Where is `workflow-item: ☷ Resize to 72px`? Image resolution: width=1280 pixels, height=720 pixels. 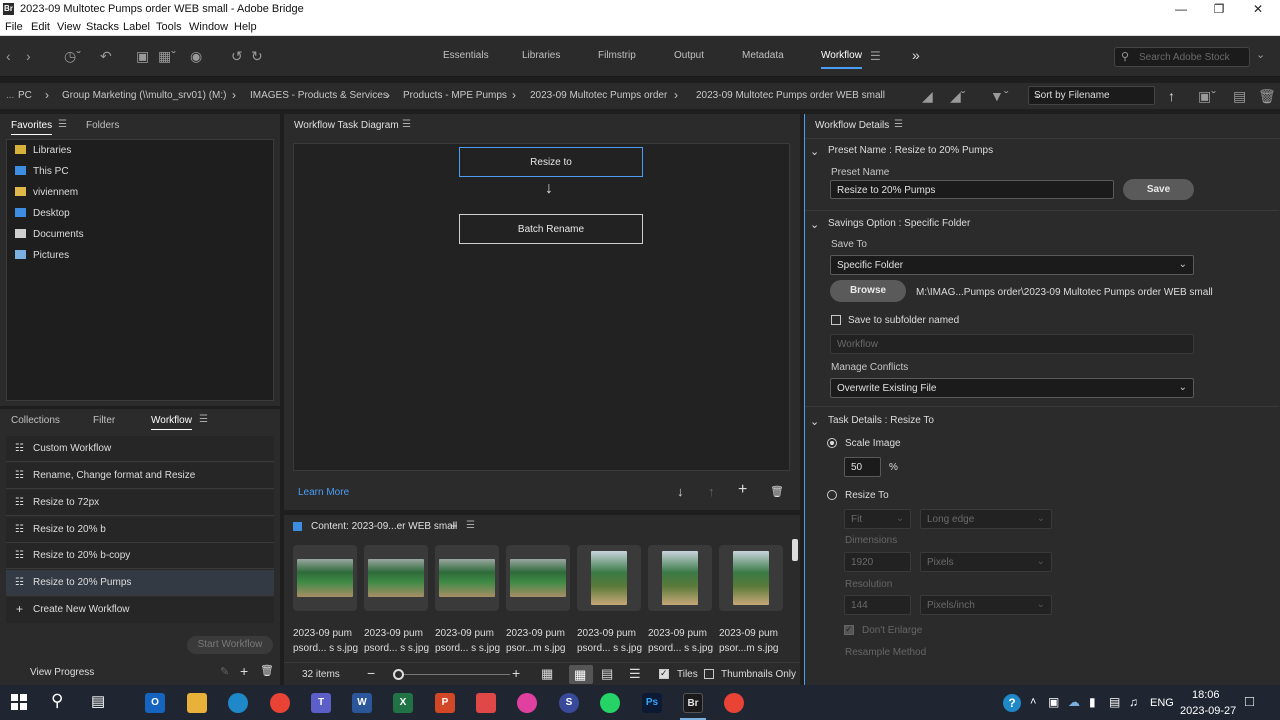 workflow-item: ☷ Resize to 72px is located at coordinates (140, 503).